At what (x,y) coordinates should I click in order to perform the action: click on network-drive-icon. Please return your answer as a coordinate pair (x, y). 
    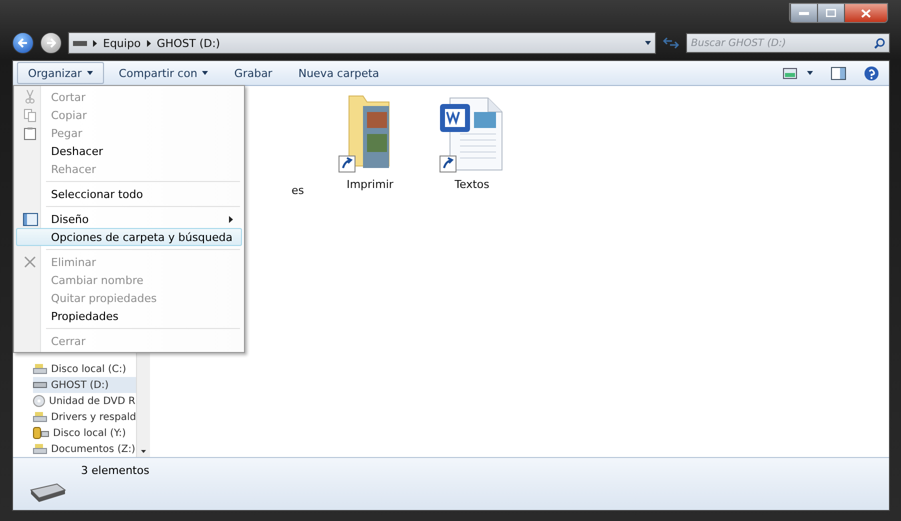
    Looking at the image, I should click on (41, 433).